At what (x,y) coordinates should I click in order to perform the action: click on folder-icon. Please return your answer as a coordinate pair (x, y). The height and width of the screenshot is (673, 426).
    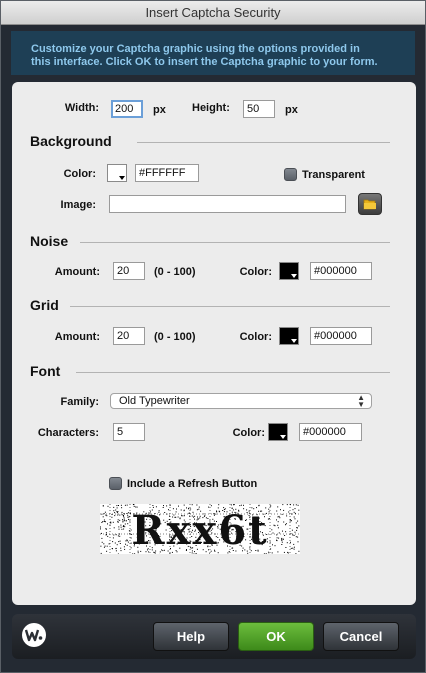
    Looking at the image, I should click on (369, 204).